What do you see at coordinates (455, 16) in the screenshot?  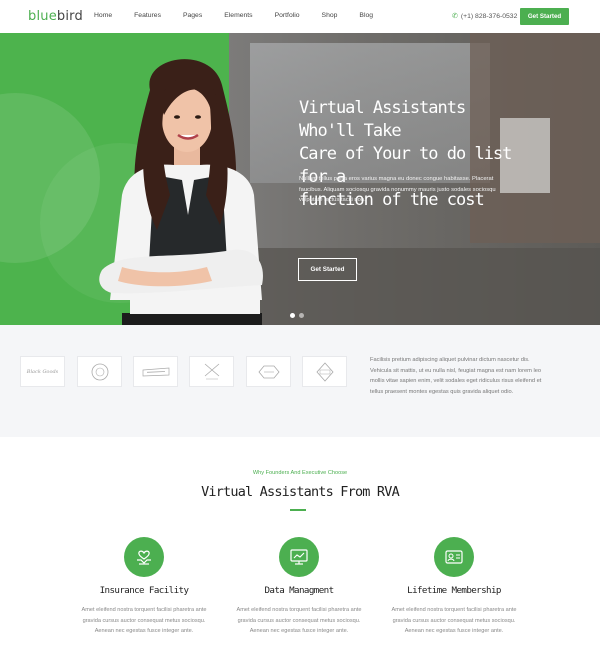 I see `phone-icon: ✆` at bounding box center [455, 16].